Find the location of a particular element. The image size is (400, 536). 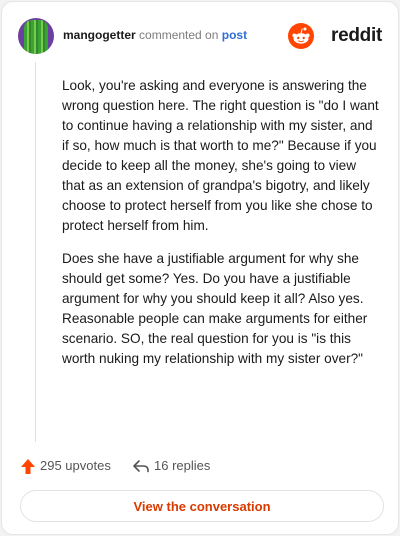

replies-stat: 16 replies is located at coordinates (171, 466).